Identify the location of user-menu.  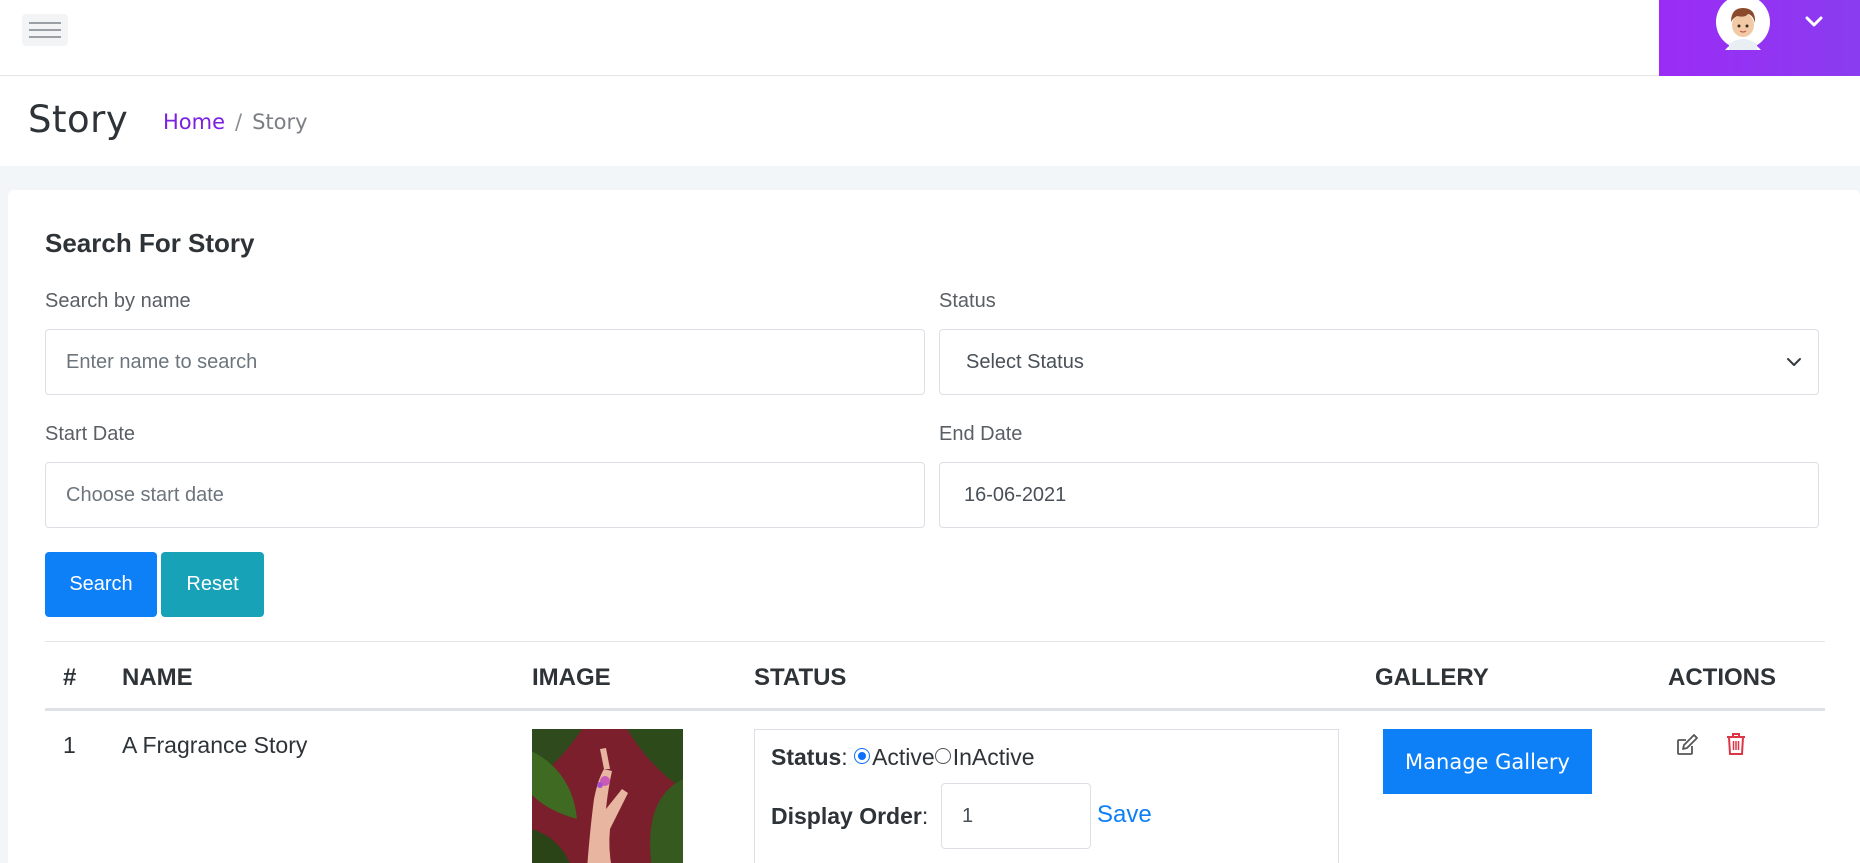
(1759, 38).